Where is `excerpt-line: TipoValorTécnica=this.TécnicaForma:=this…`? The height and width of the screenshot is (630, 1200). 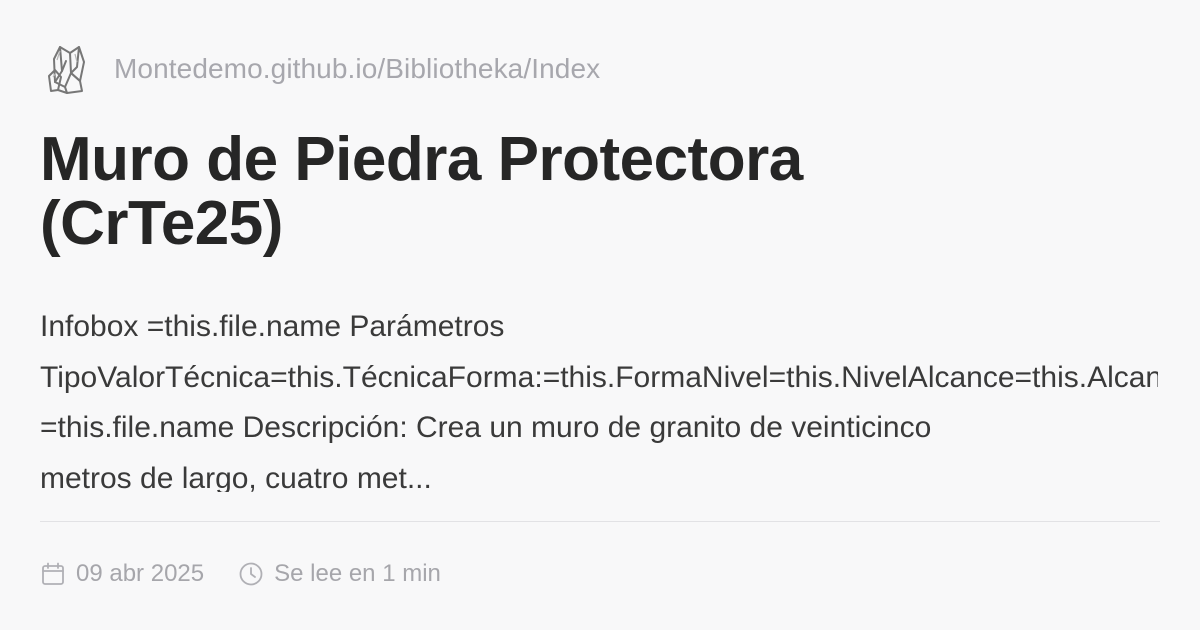
excerpt-line: TipoValorTécnica=this.TécnicaForma:=this… is located at coordinates (599, 377).